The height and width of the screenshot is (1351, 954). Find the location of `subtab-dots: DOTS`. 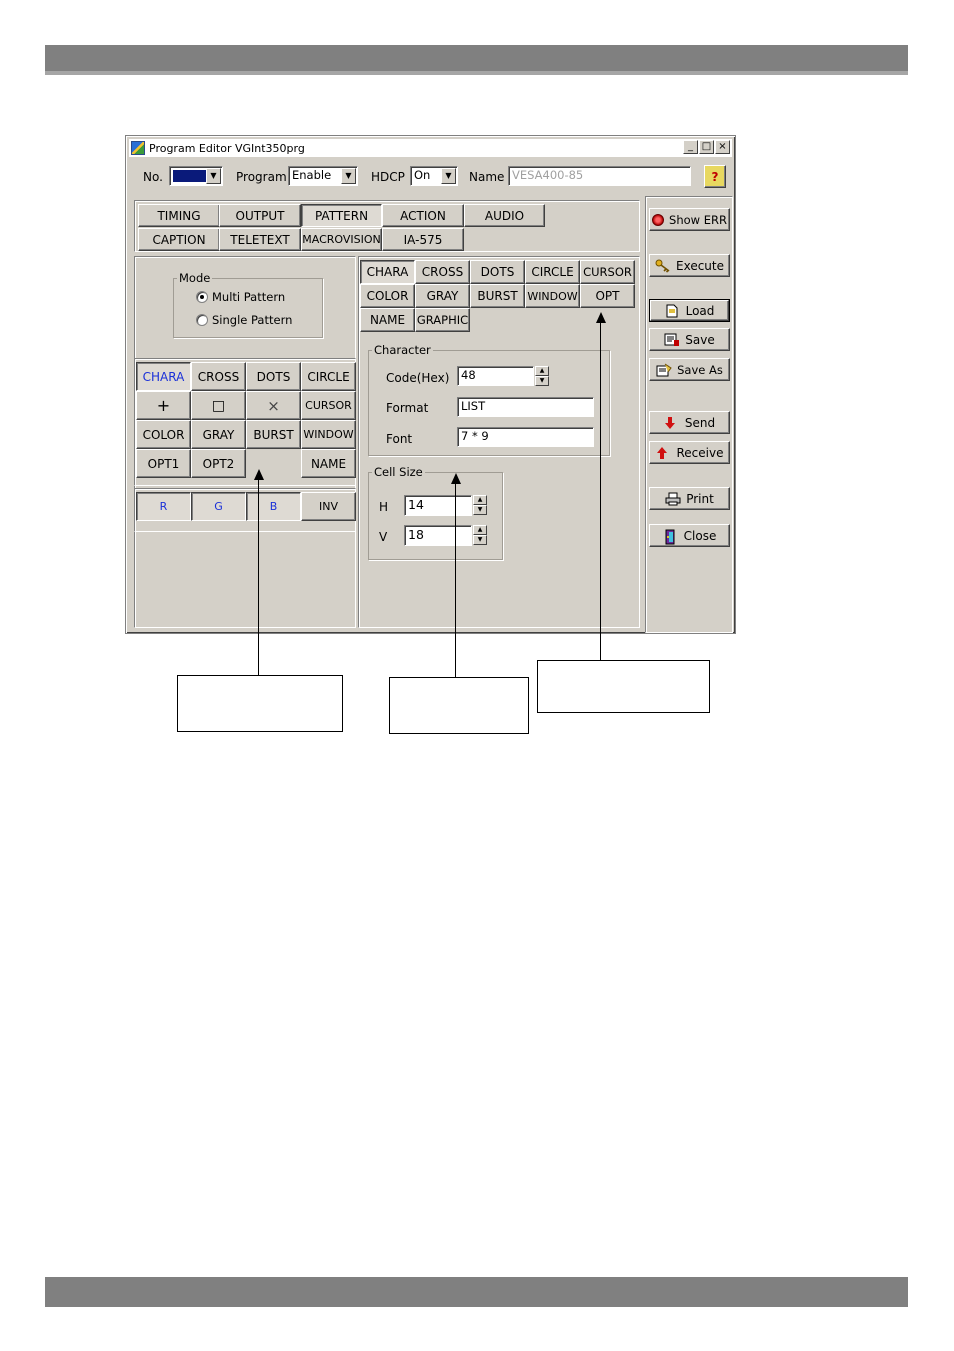

subtab-dots: DOTS is located at coordinates (497, 272).